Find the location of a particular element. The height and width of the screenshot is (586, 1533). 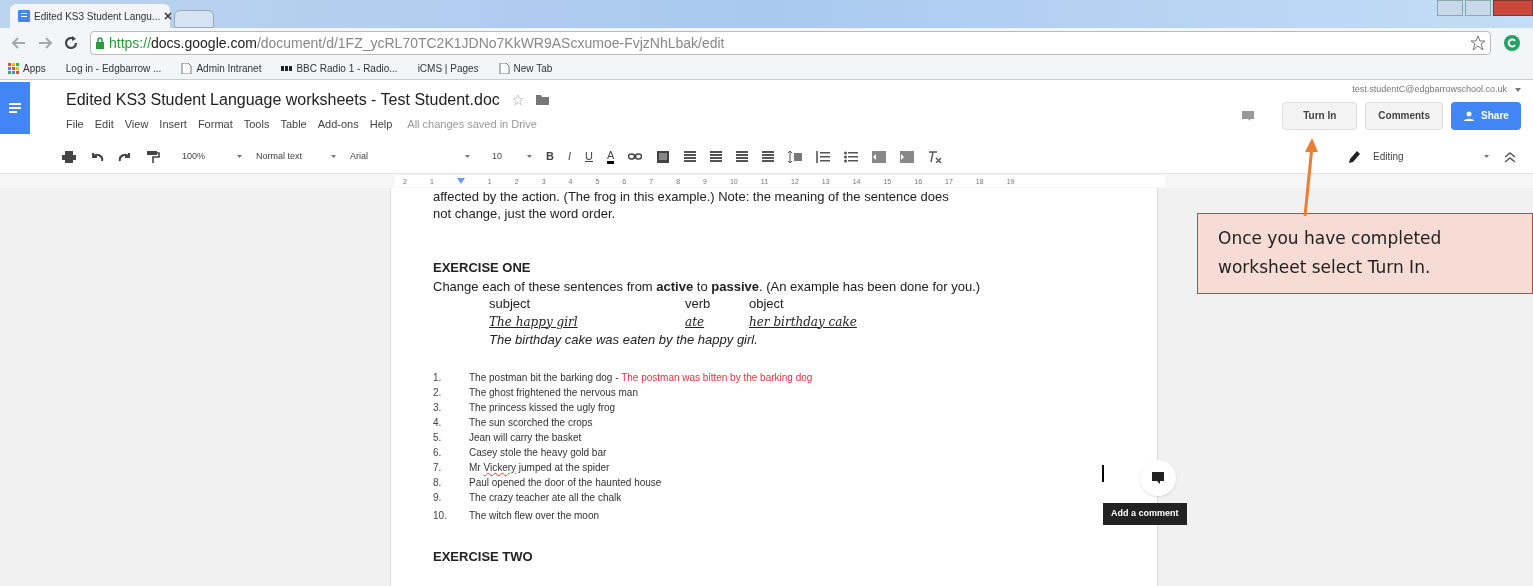

close-icon is located at coordinates (168, 16).